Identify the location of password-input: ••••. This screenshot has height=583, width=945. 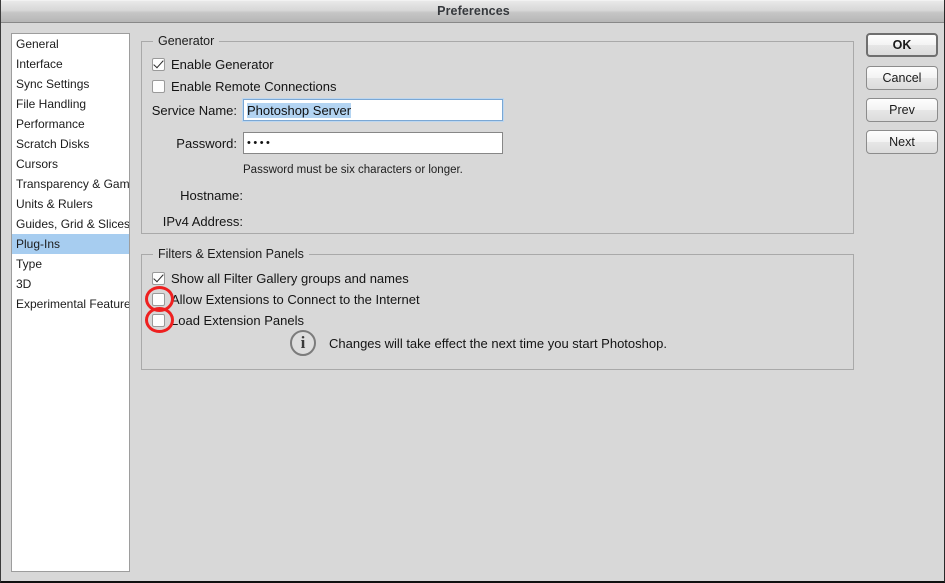
(373, 143).